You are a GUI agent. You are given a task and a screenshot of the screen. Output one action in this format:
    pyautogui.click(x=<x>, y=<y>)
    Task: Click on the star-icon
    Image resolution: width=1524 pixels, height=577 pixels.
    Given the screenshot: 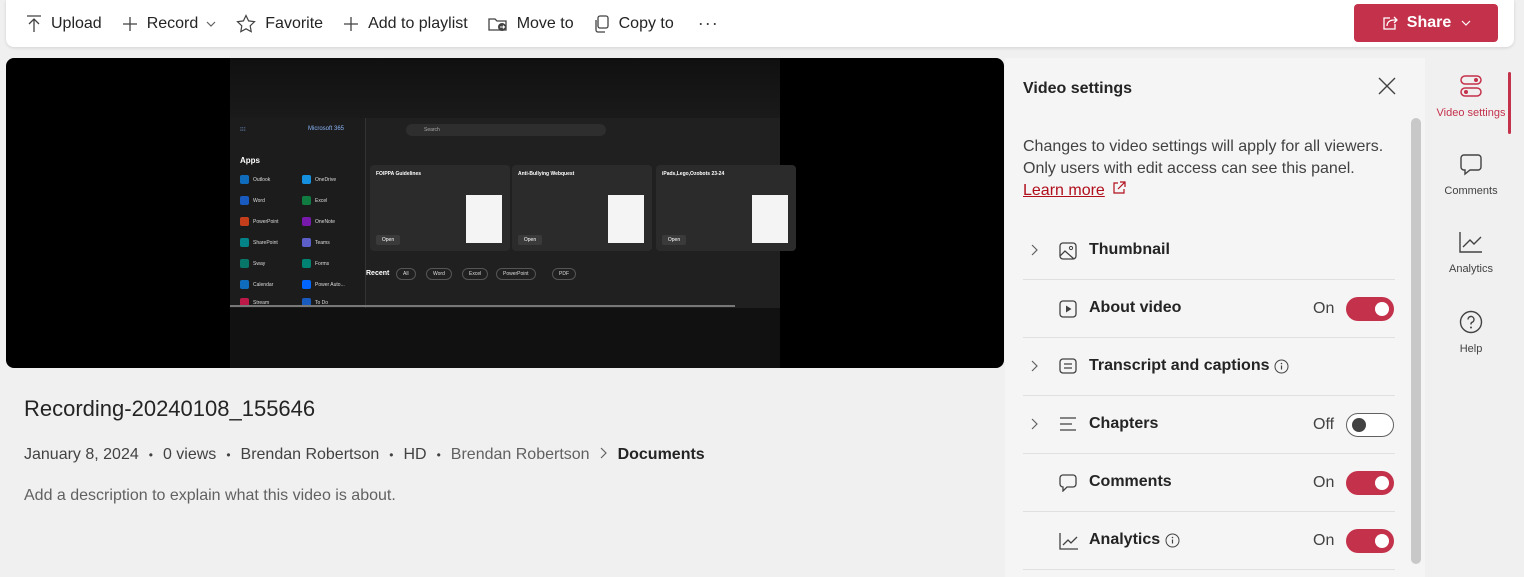 What is the action you would take?
    pyautogui.click(x=246, y=23)
    